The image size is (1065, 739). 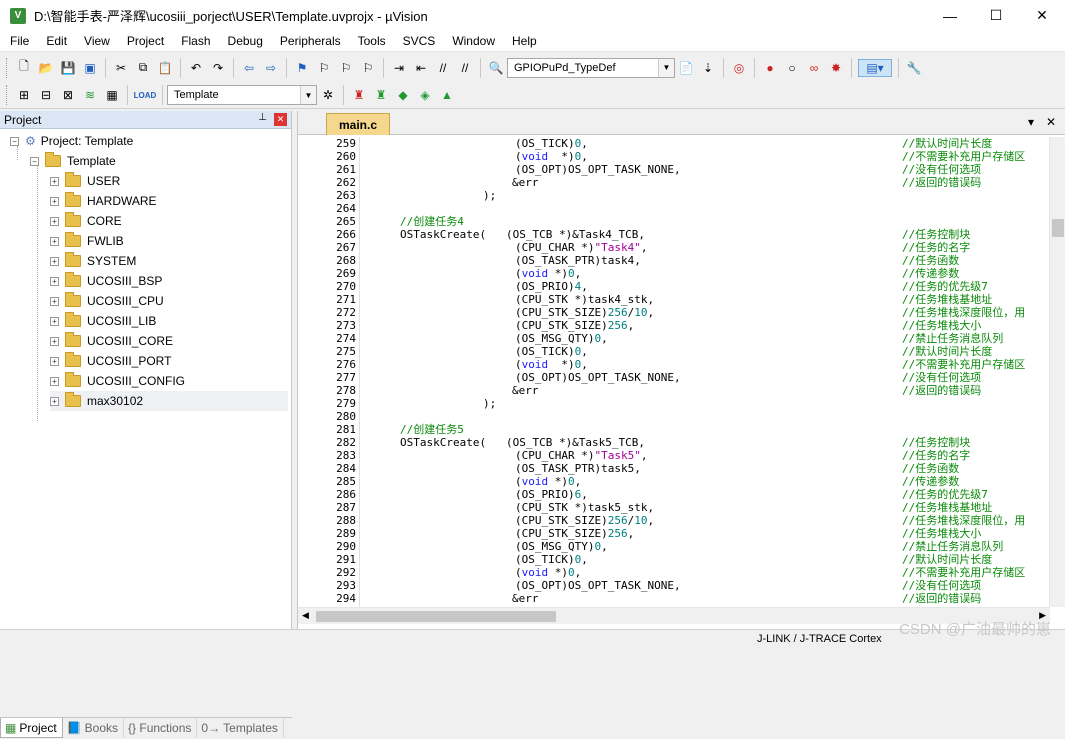 I want to click on window-layout-icon: ▤▾, so click(x=875, y=67).